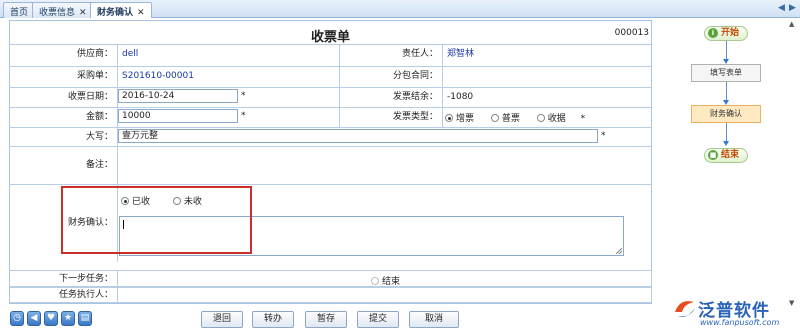 This screenshot has height=334, width=800. Describe the element at coordinates (400, 9) in the screenshot. I see `tab-bar: 首页 收票信息 ✕ 财务确认 ✕ ◀ ▶` at that location.